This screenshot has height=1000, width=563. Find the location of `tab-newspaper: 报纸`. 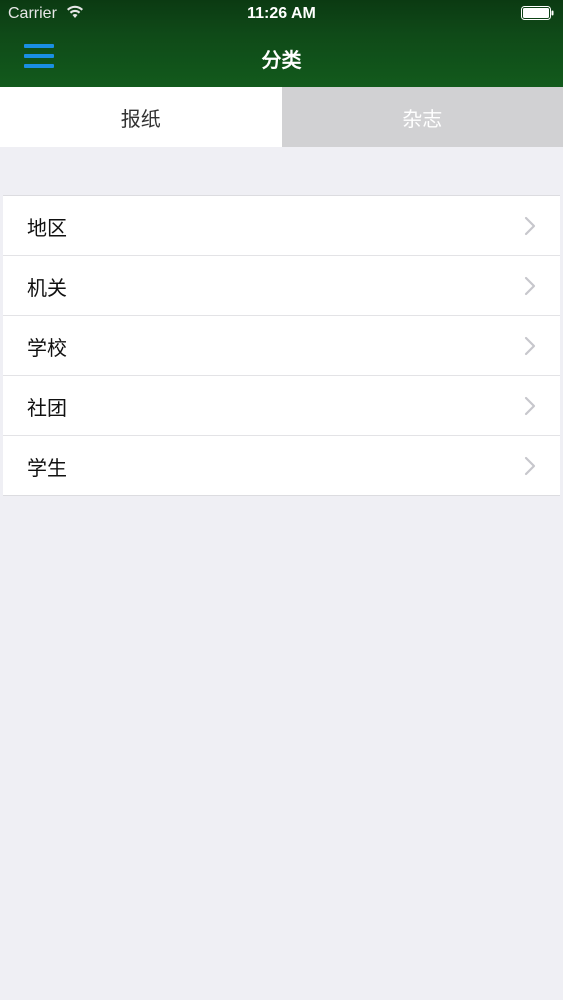

tab-newspaper: 报纸 is located at coordinates (141, 117).